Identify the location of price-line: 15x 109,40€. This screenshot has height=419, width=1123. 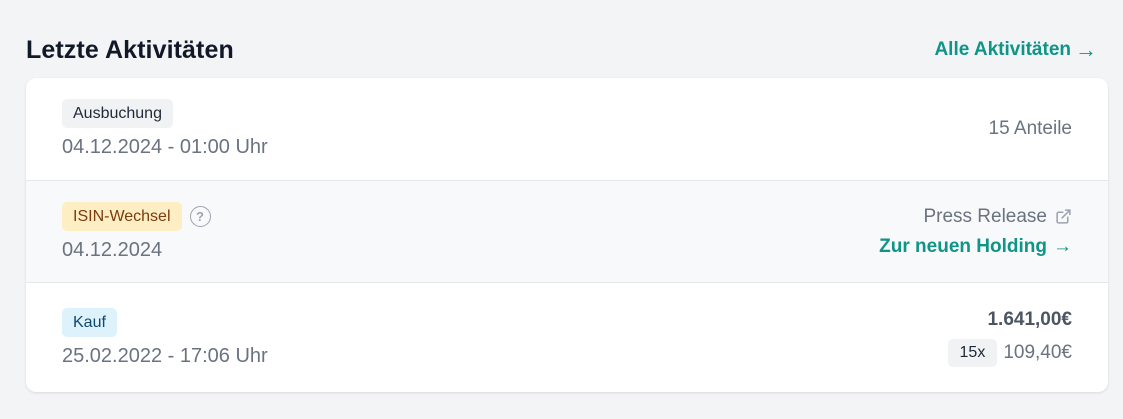
(1009, 352).